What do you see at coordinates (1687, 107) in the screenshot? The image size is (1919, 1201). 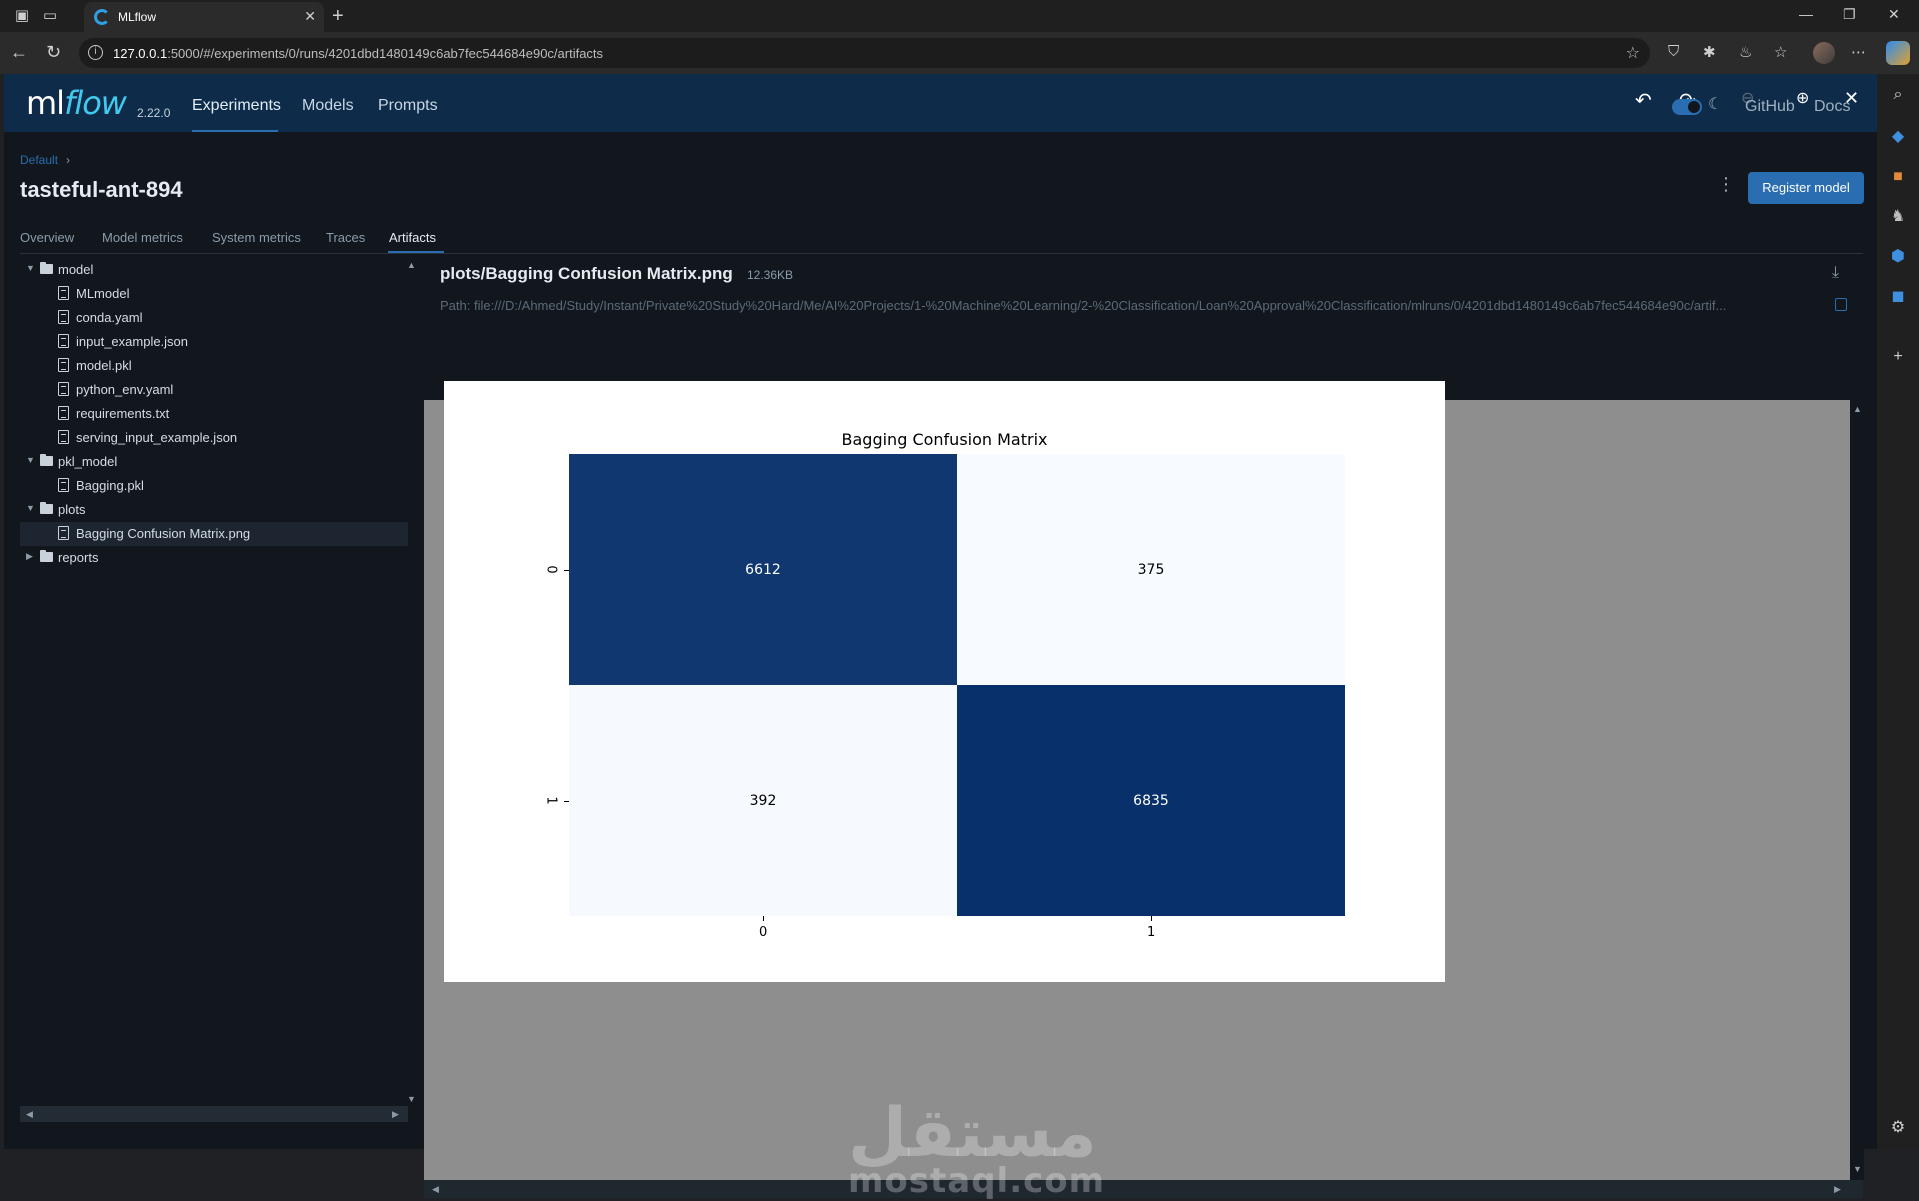 I see `dark-mode-toggle` at bounding box center [1687, 107].